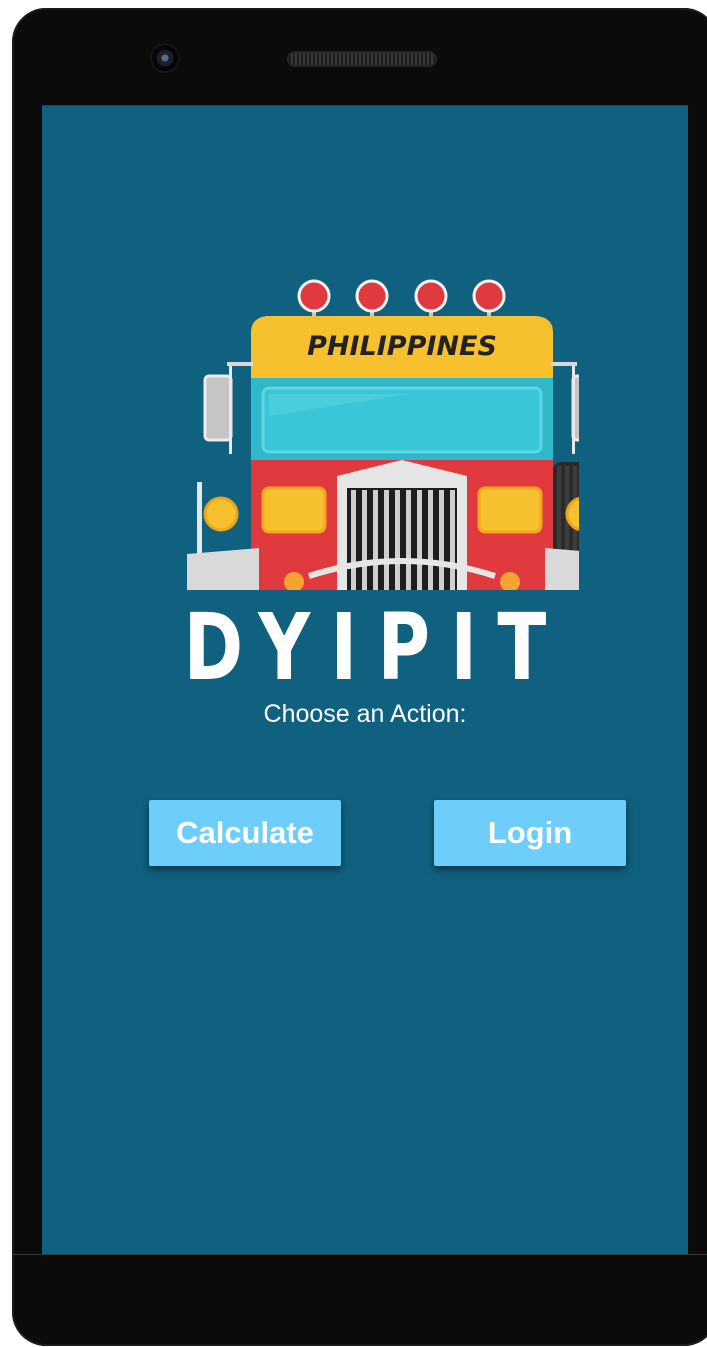 Image resolution: width=707 pixels, height=1347 pixels. Describe the element at coordinates (245, 833) in the screenshot. I see `calculate-button: Calculate` at that location.